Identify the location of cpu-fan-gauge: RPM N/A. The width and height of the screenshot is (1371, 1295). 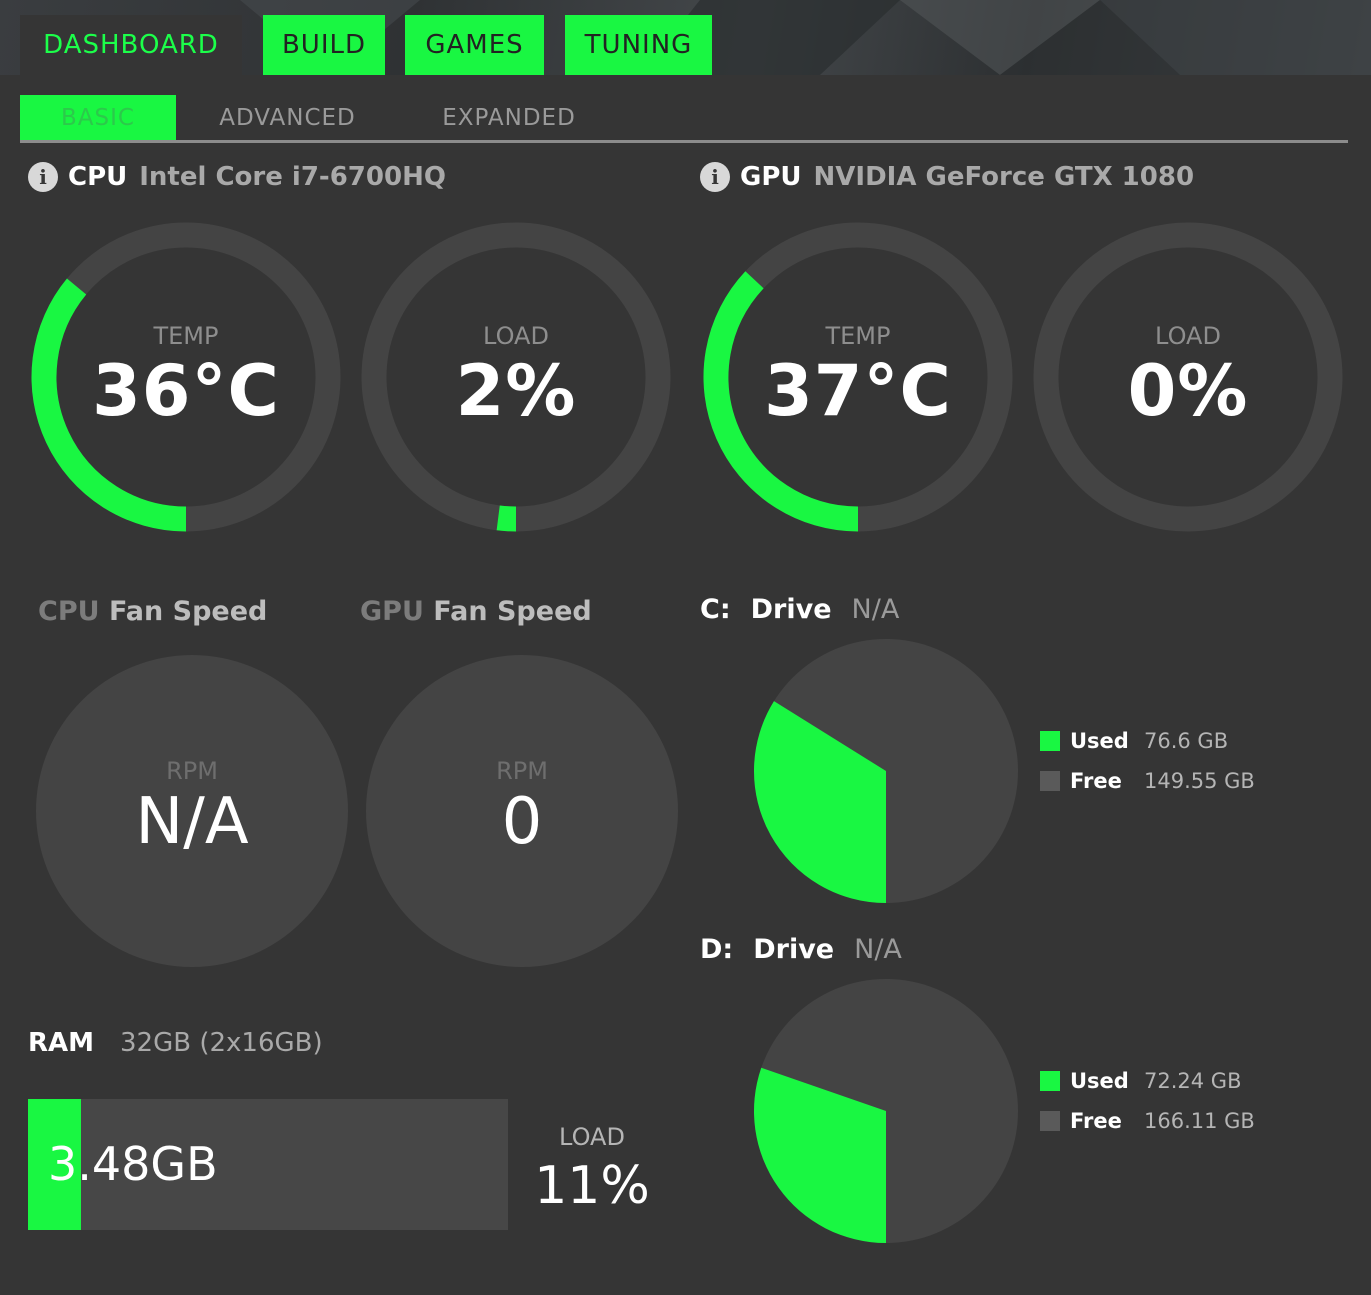
(192, 811).